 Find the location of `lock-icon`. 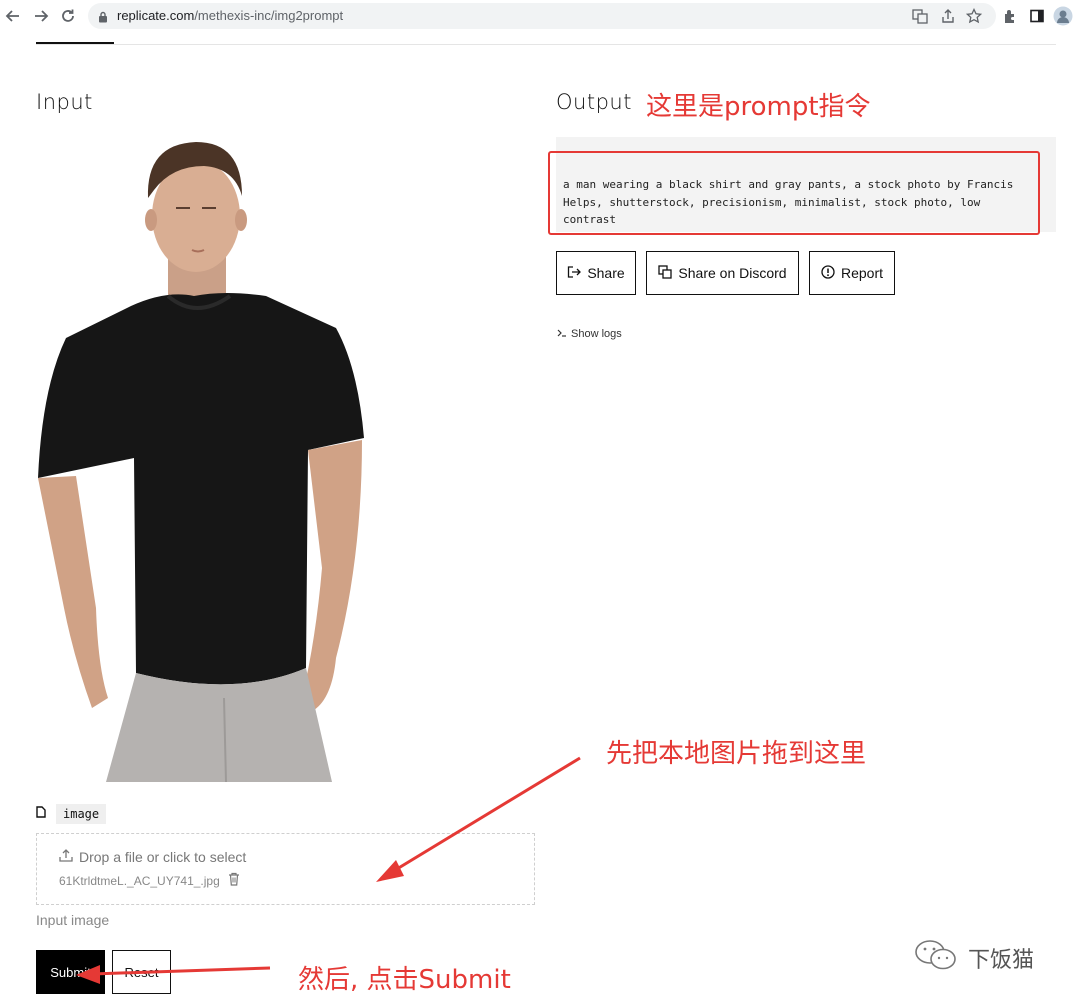

lock-icon is located at coordinates (103, 19).